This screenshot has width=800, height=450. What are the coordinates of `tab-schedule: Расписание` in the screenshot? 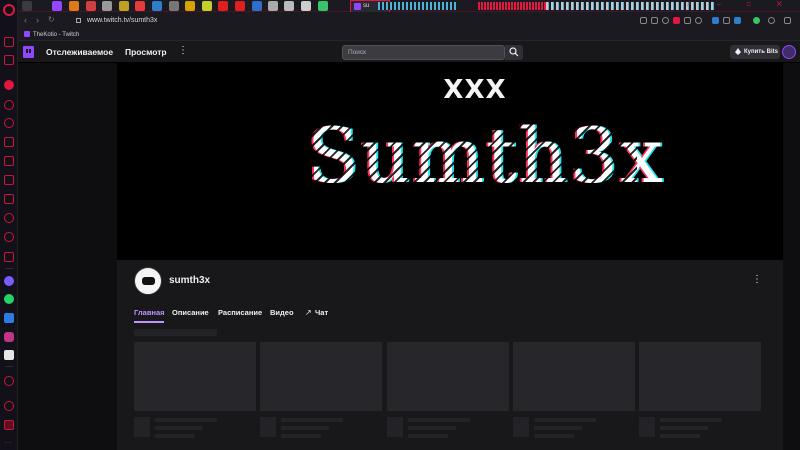 It's located at (240, 313).